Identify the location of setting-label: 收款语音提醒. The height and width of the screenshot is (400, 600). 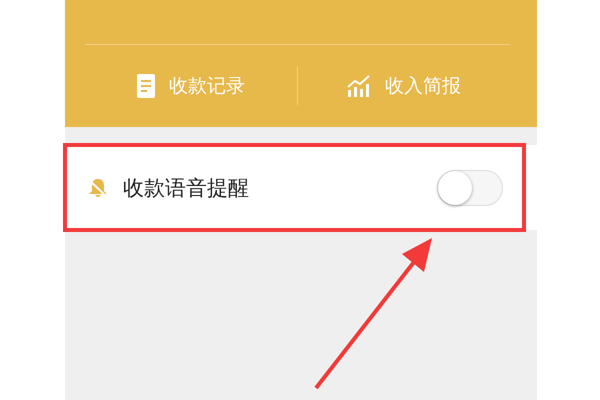
(186, 188).